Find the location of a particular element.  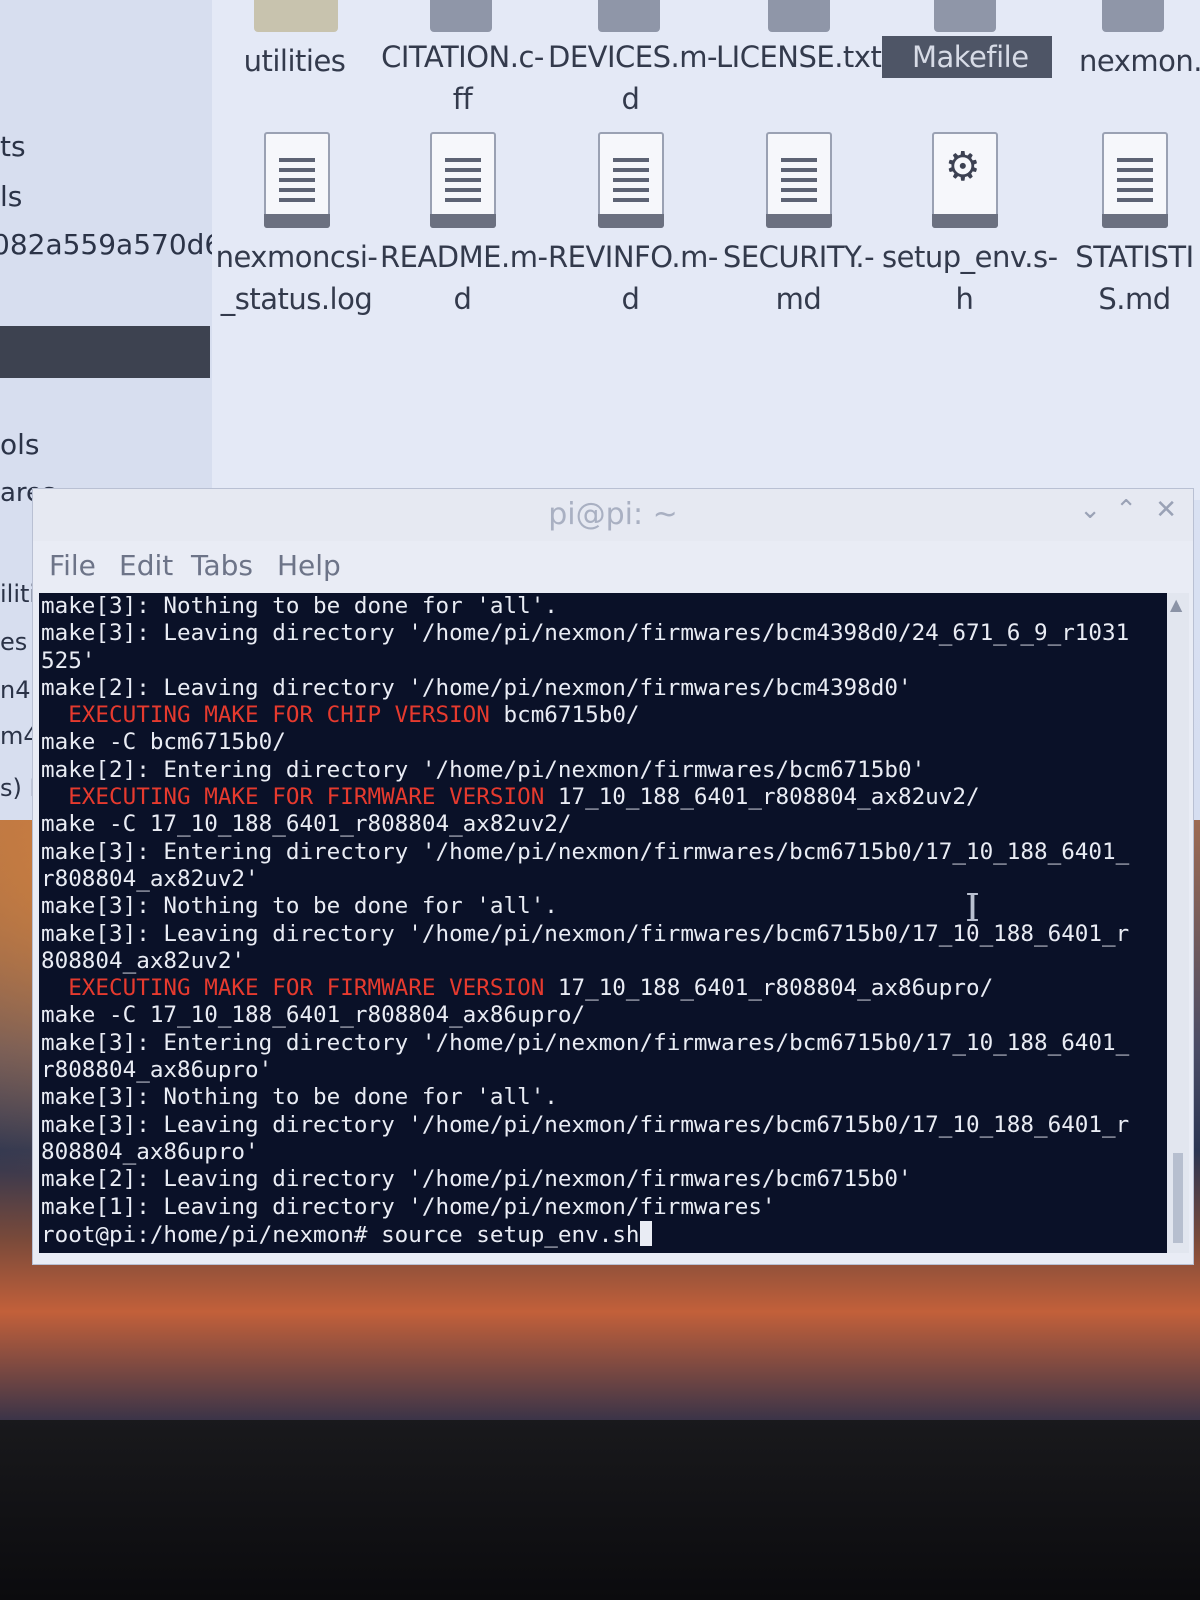

scrollbar-thumb is located at coordinates (1178, 1198).